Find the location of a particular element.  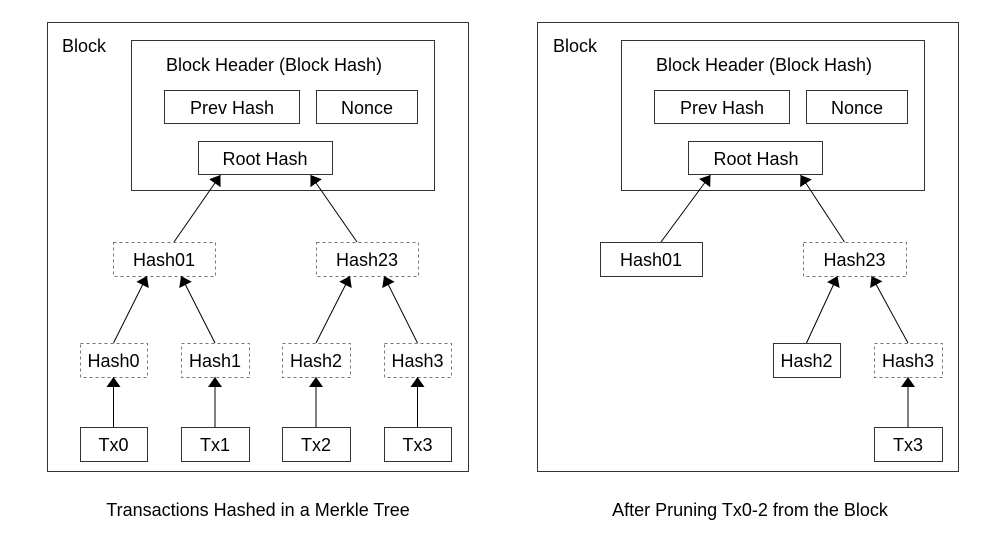

node-hash1: Hash1 is located at coordinates (215, 360).